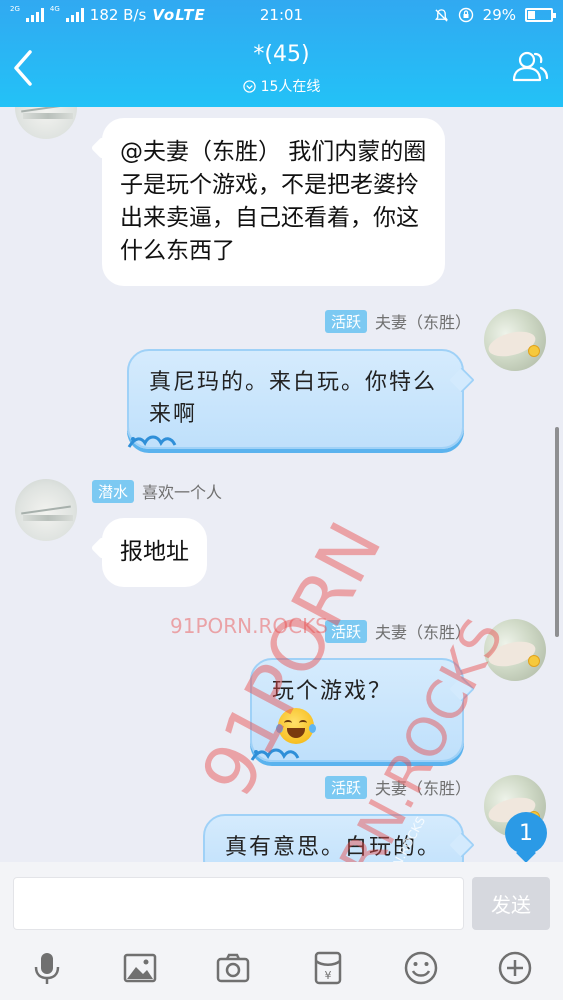 The image size is (563, 1000). I want to click on chevron-down-circle-icon, so click(249, 86).